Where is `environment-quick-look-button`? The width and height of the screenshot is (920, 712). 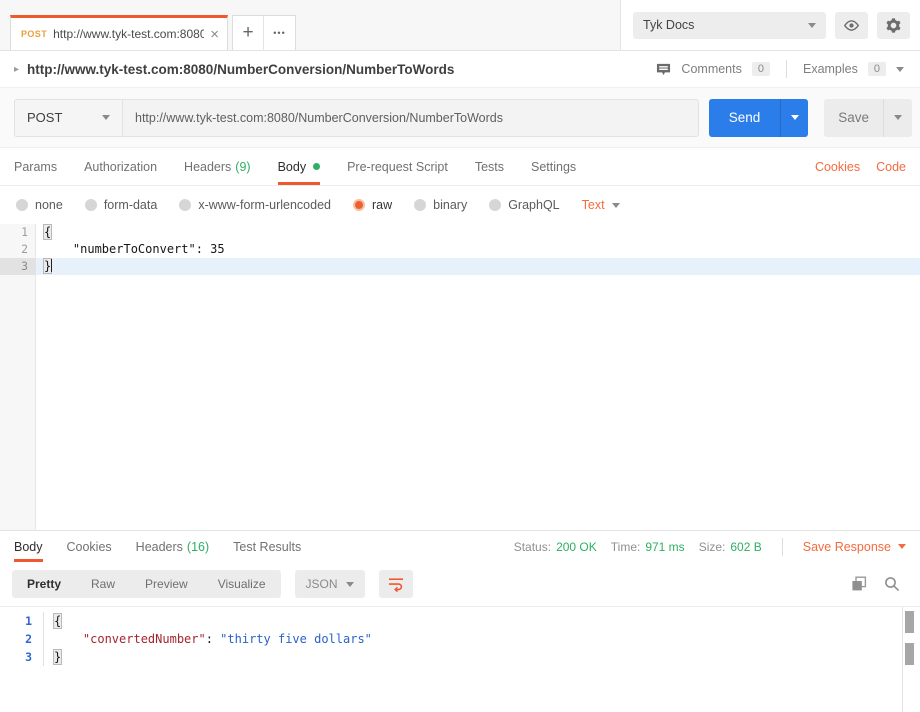
environment-quick-look-button is located at coordinates (851, 25).